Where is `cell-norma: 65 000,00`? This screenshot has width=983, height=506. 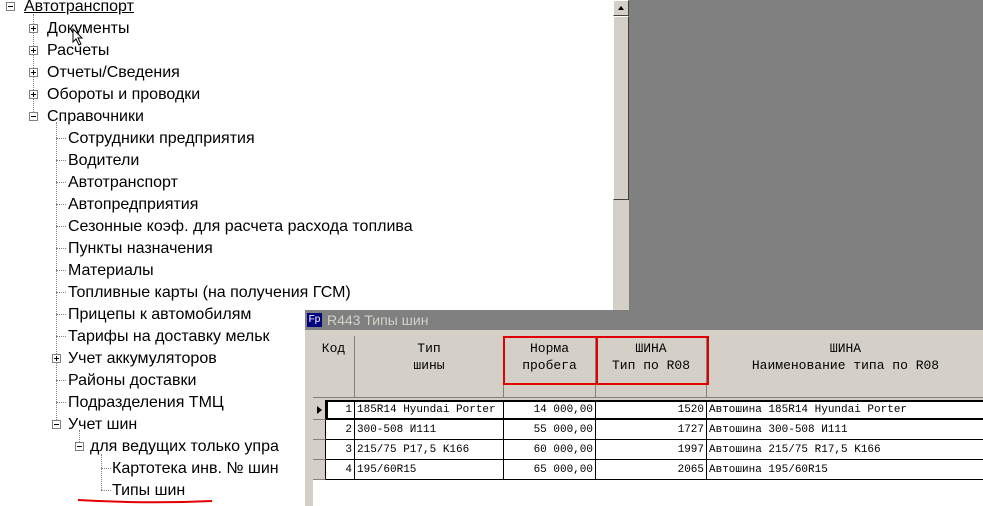
cell-norma: 65 000,00 is located at coordinates (550, 470).